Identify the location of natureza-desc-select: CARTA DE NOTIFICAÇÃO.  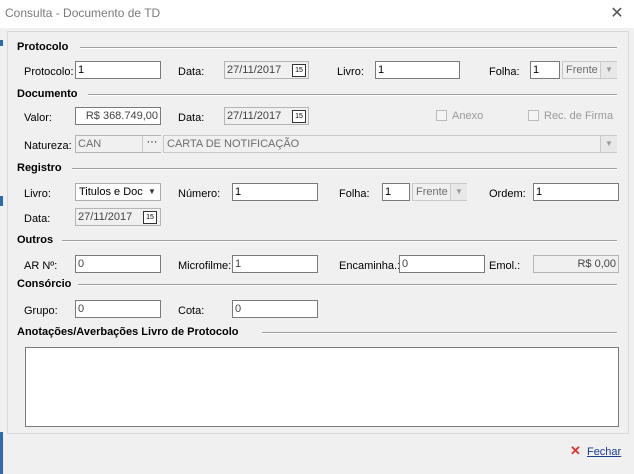
(390, 144).